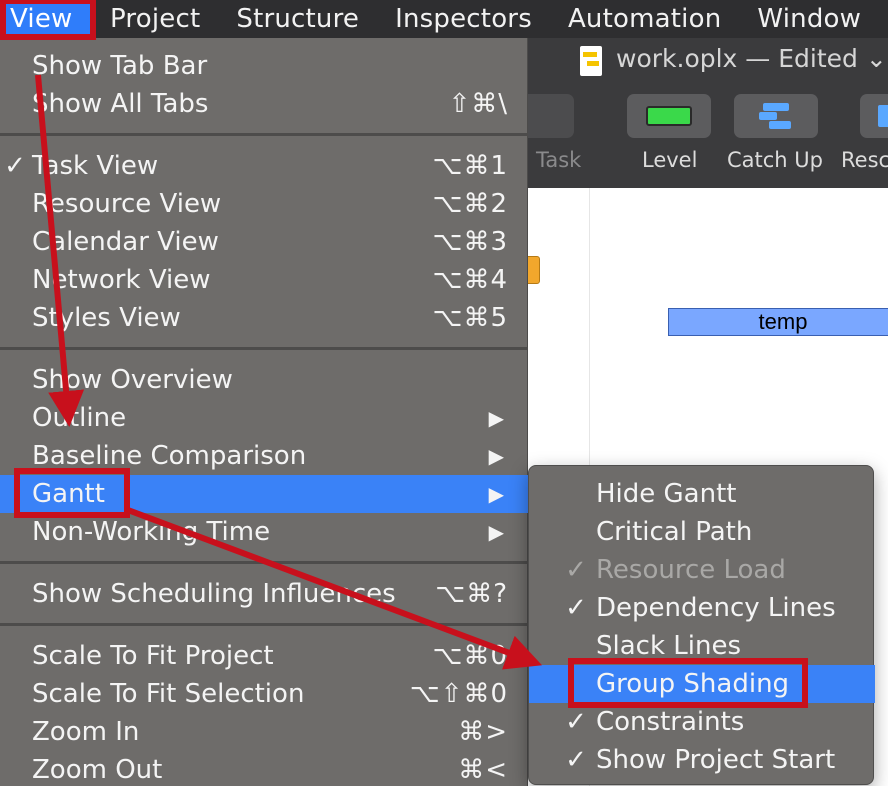 The height and width of the screenshot is (786, 888). Describe the element at coordinates (471, 594) in the screenshot. I see `shortcut-label: ⌥⌘?` at that location.